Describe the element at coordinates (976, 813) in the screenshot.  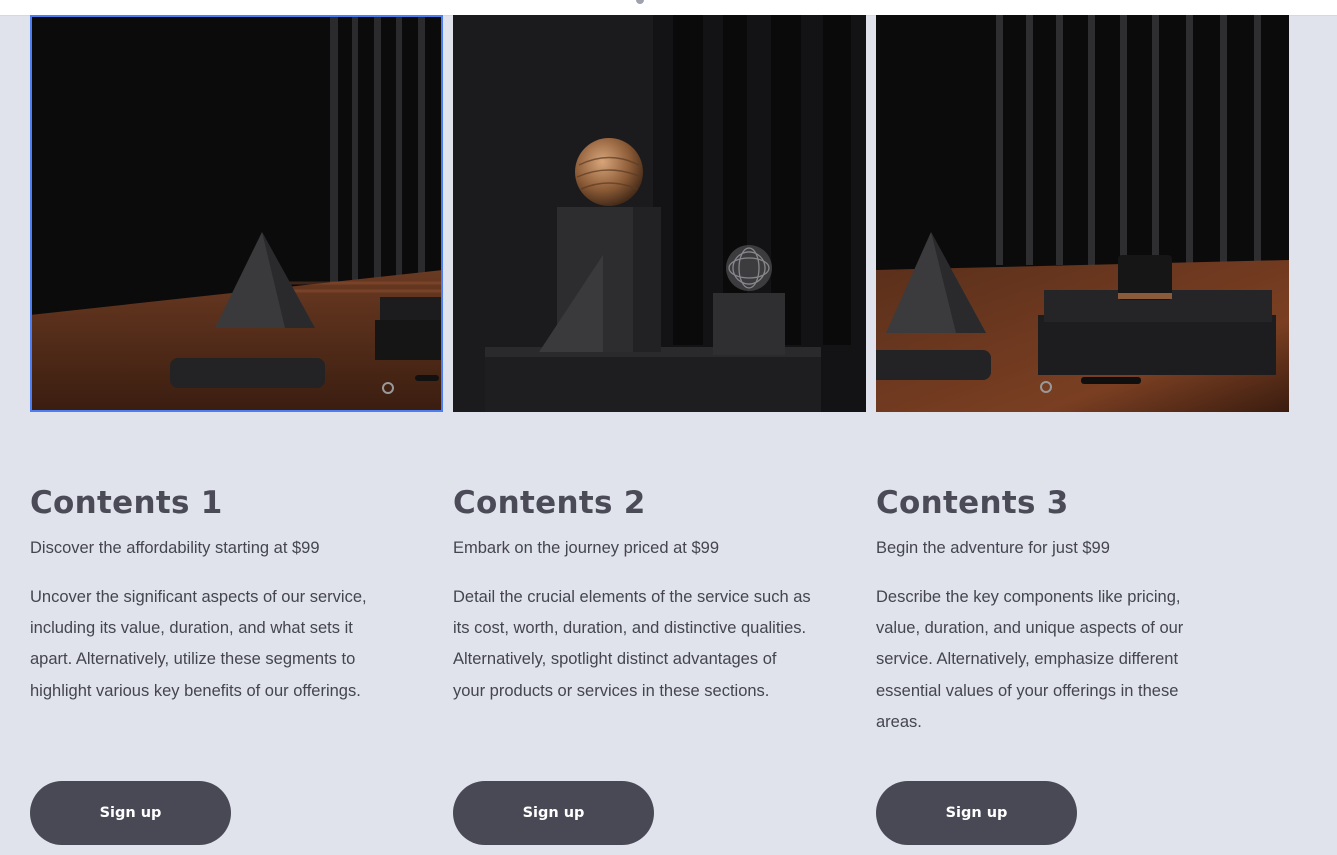
I see `card-3-signup-button: Sign up` at that location.